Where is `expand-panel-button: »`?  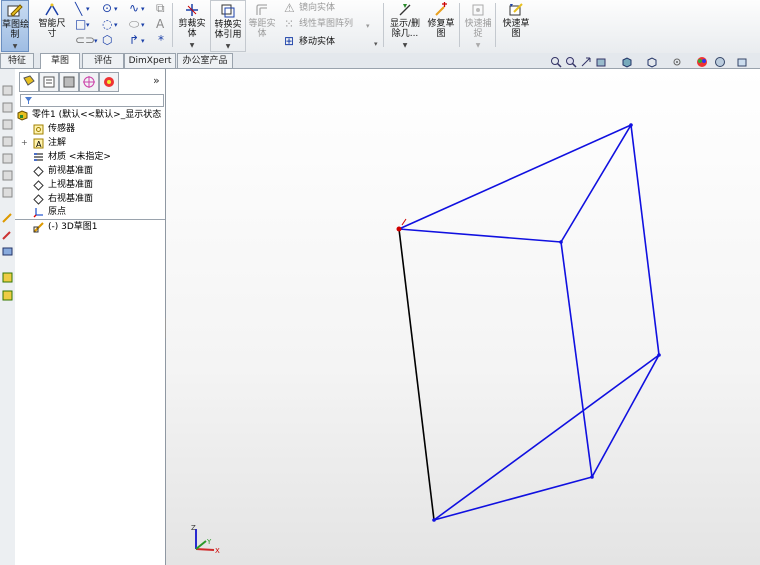
expand-panel-button: » is located at coordinates (156, 80).